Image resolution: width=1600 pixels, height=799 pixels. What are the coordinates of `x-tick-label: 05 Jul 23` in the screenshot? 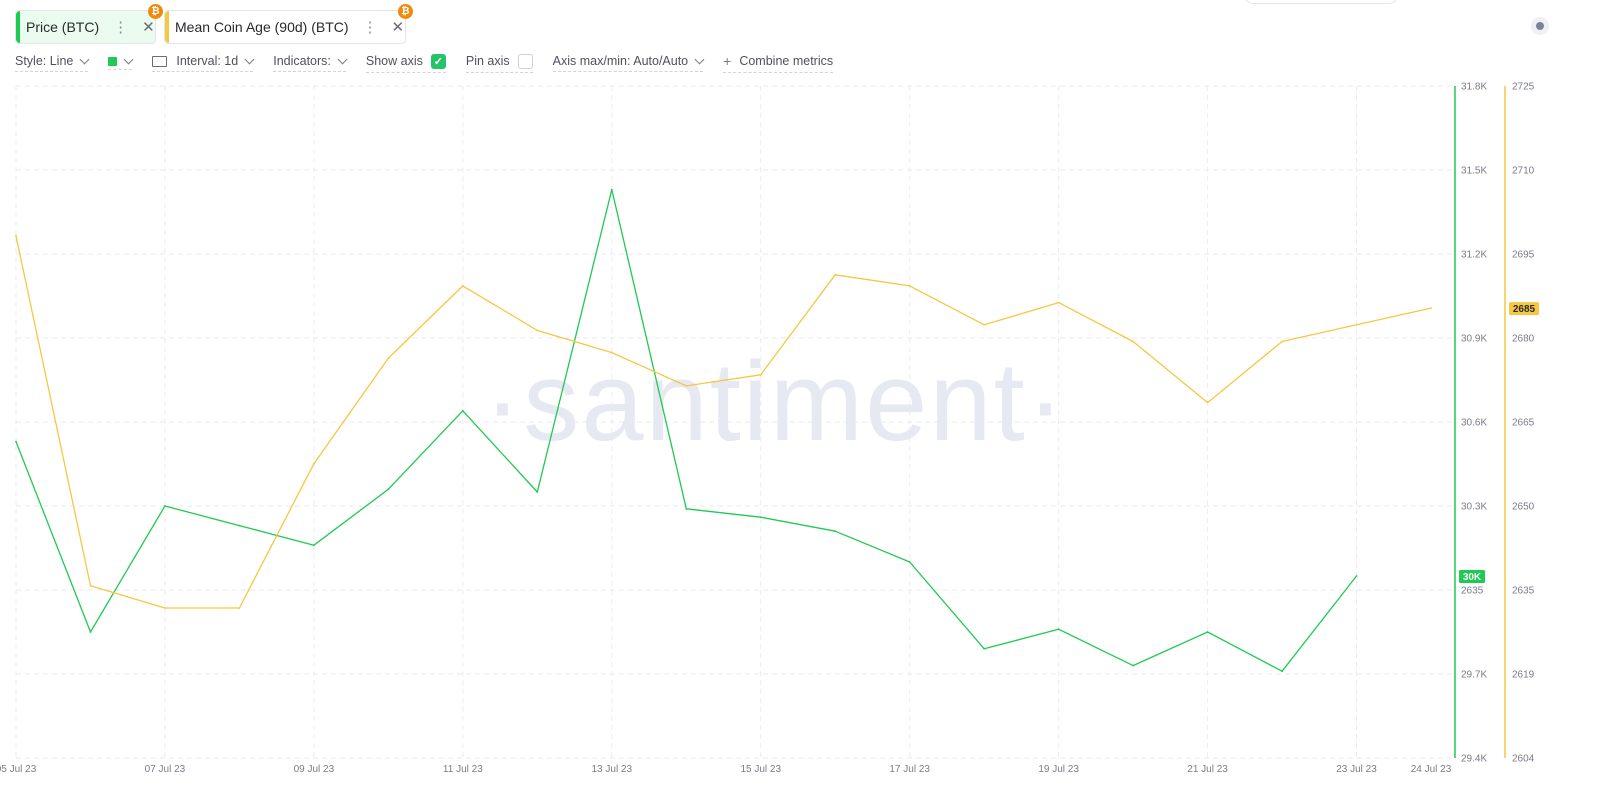 It's located at (18, 769).